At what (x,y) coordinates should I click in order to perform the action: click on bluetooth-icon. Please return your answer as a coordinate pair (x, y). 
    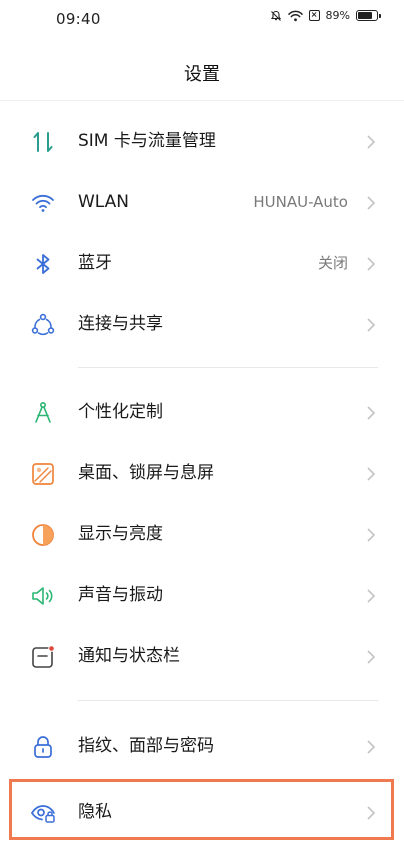
    Looking at the image, I should click on (43, 264).